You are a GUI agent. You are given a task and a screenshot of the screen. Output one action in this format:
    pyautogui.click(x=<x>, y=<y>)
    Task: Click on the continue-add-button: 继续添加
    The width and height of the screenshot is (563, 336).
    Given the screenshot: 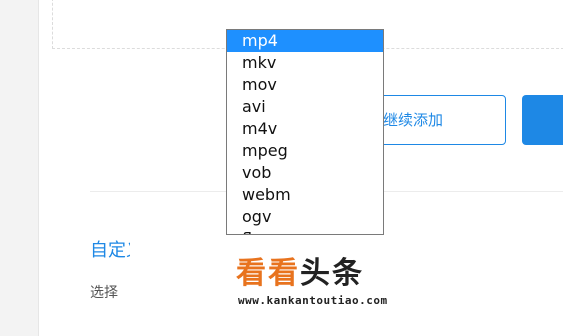 What is the action you would take?
    pyautogui.click(x=439, y=120)
    